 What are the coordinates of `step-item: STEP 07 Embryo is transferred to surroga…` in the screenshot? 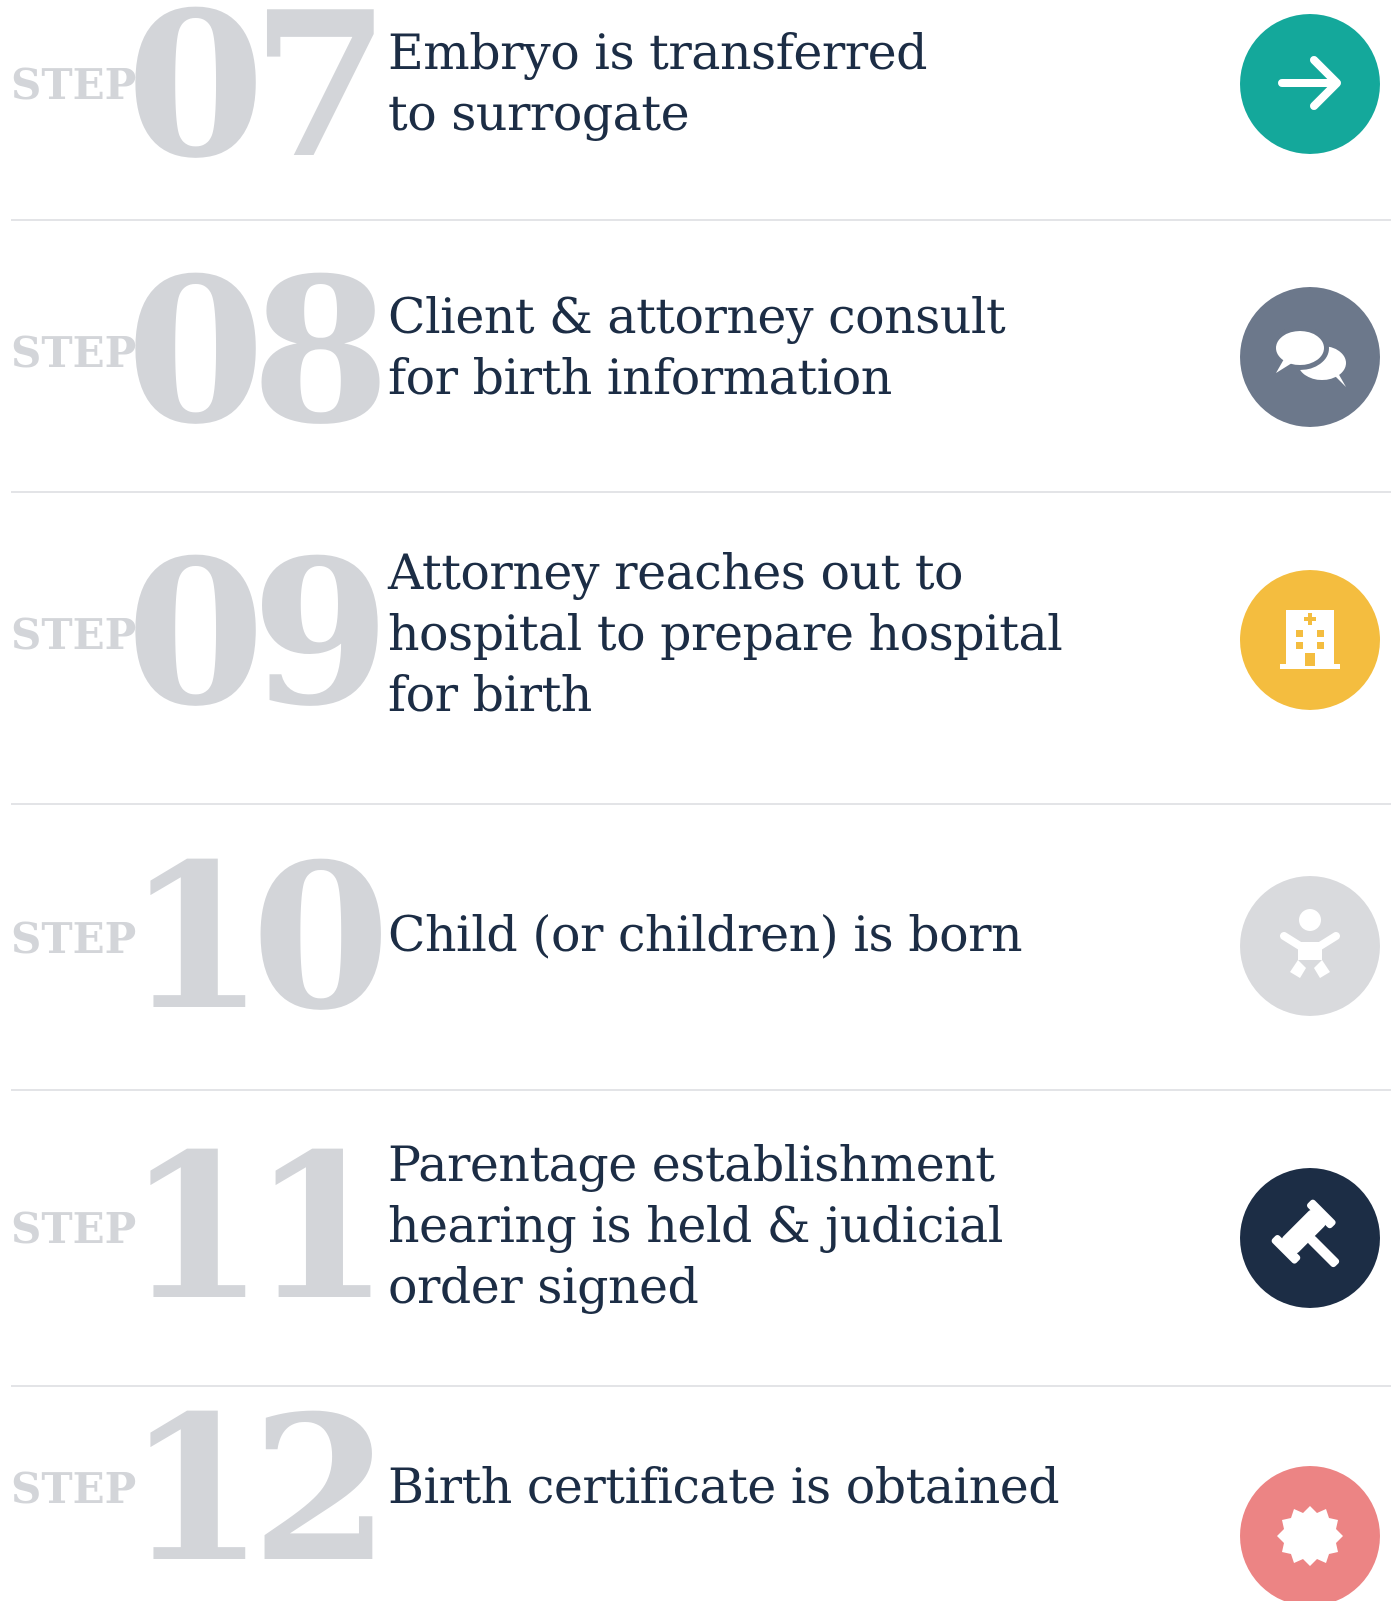 It's located at (696, 110).